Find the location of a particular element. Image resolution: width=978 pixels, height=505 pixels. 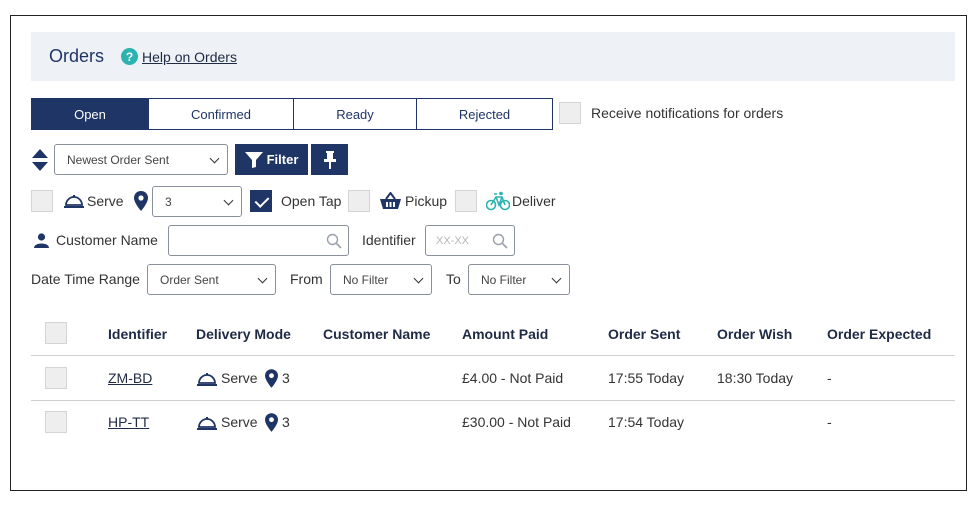

filter-button: Filter is located at coordinates (271, 159).